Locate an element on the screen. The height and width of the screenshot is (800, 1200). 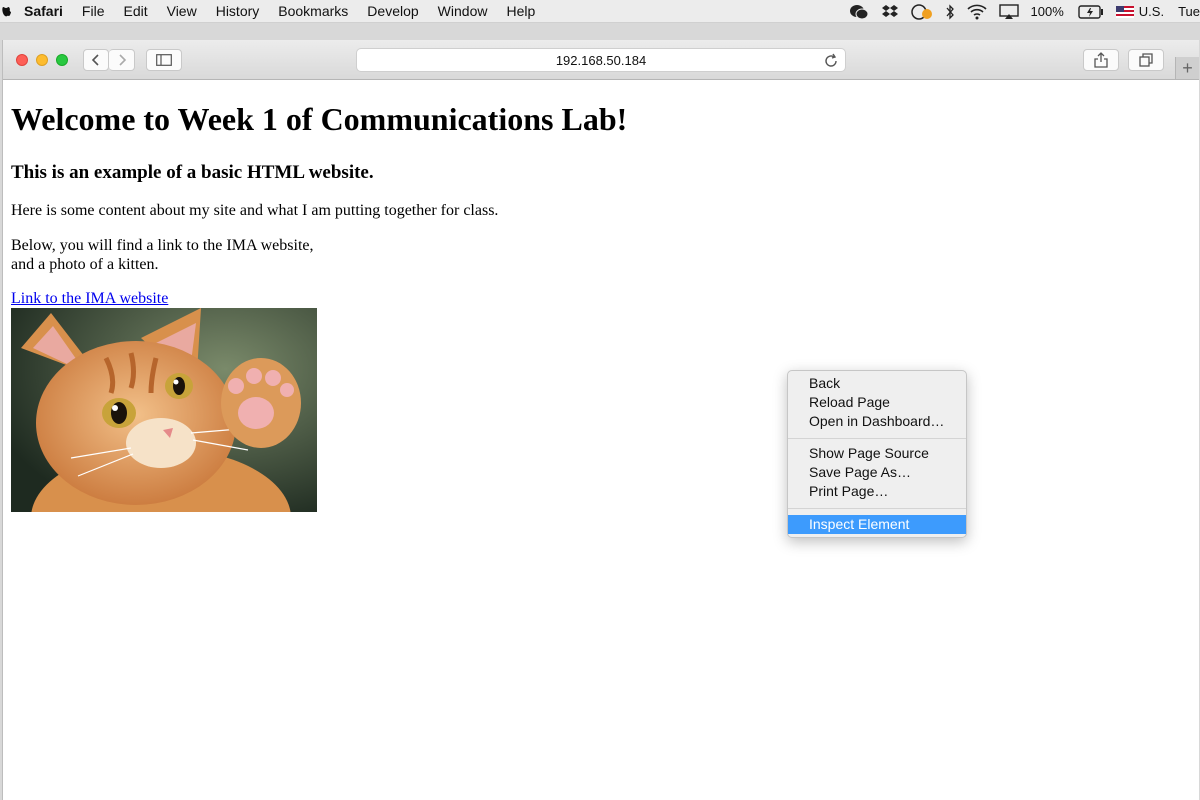
wifi-icon is located at coordinates (976, 12).